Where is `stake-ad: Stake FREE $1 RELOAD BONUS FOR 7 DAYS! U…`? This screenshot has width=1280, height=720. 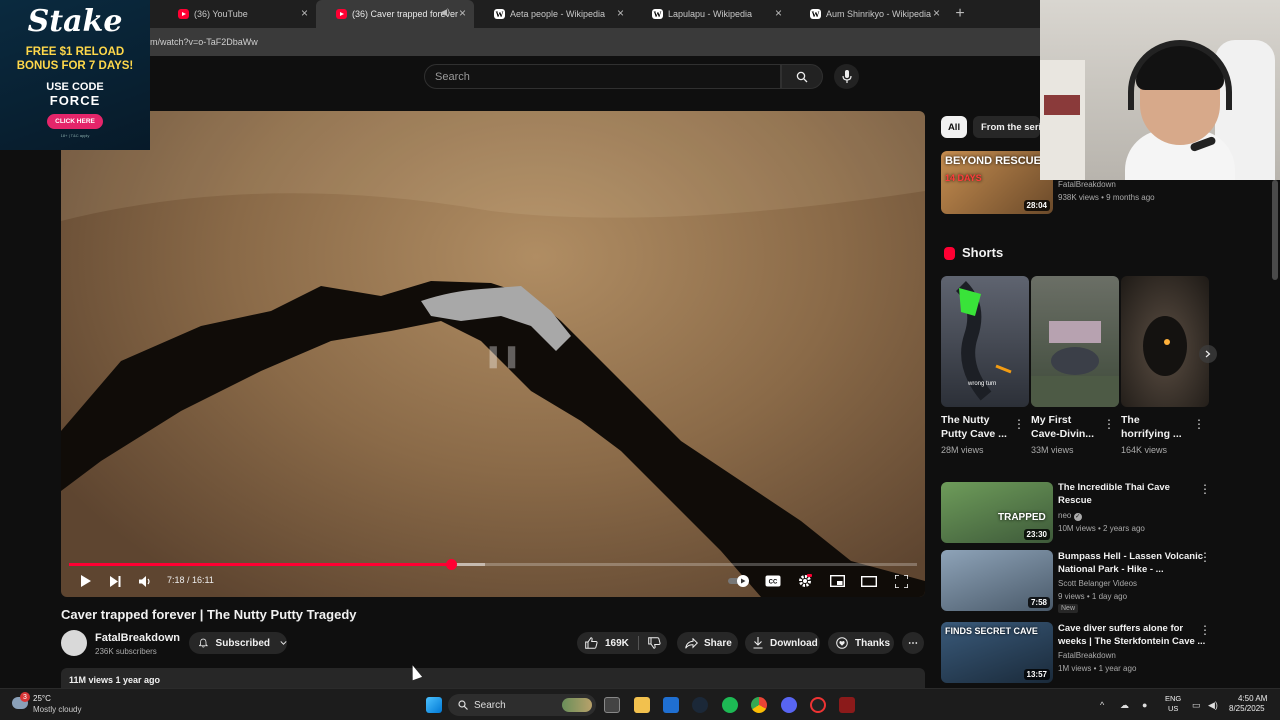 stake-ad: Stake FREE $1 RELOAD BONUS FOR 7 DAYS! U… is located at coordinates (75, 75).